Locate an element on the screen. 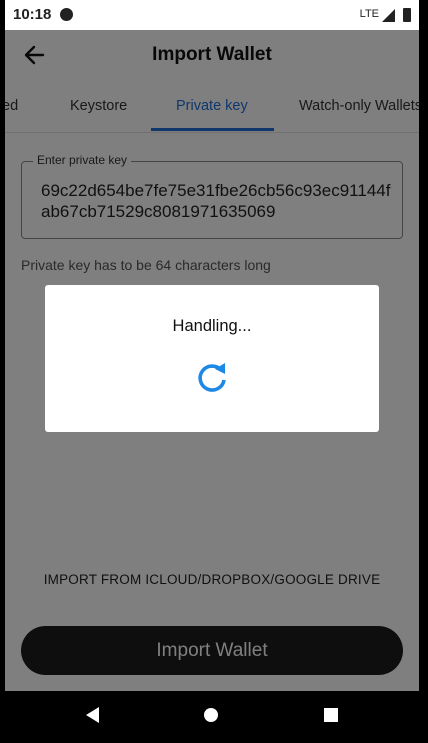  network-type: LTE is located at coordinates (369, 14).